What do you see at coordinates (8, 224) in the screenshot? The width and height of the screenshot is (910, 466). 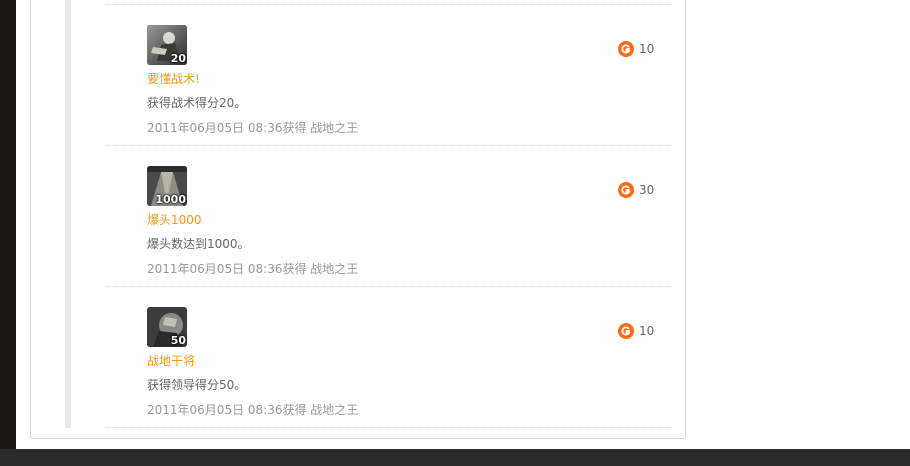 I see `page-left-edge` at bounding box center [8, 224].